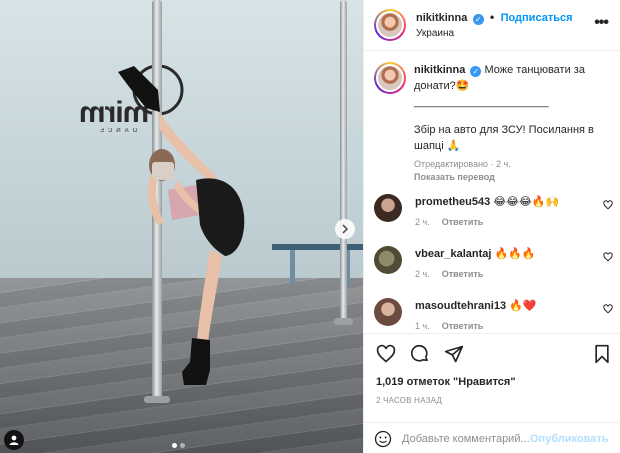 This screenshot has height=453, width=620. Describe the element at coordinates (383, 439) in the screenshot. I see `emoji-icon` at that location.